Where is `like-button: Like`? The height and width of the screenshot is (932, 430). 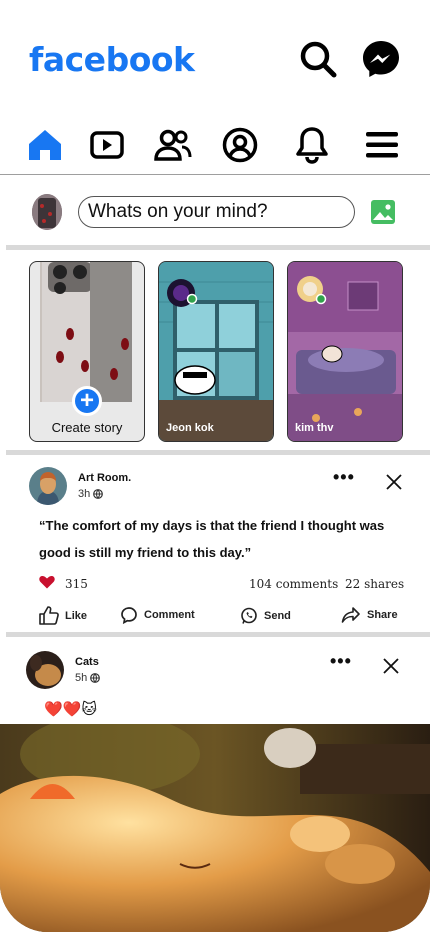
like-button: Like is located at coordinates (63, 615).